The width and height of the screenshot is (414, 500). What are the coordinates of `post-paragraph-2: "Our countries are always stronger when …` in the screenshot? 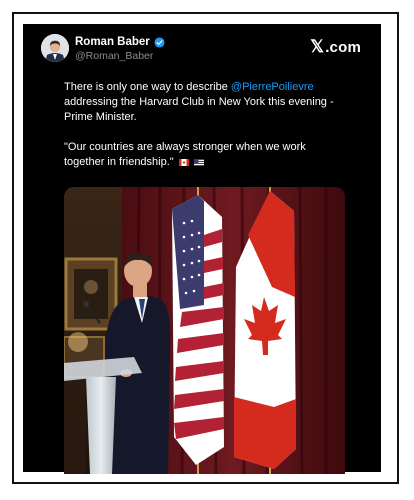 It's located at (206, 155).